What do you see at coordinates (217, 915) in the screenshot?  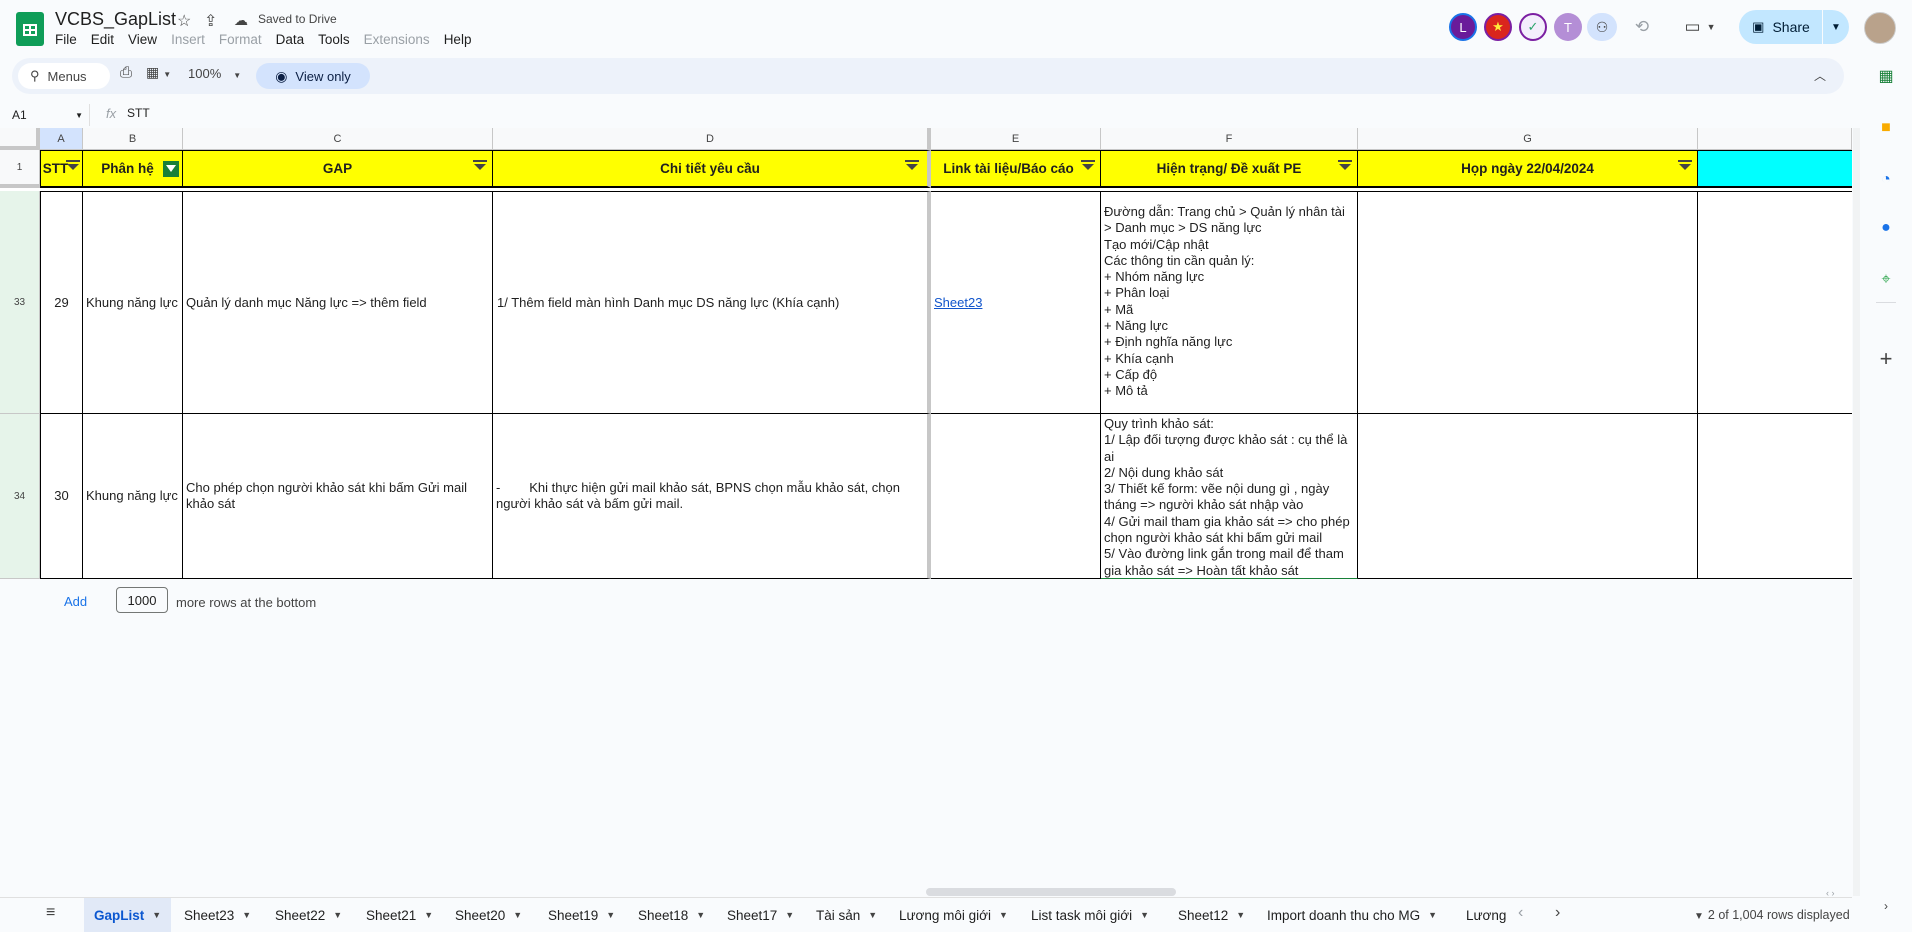 I see `tab-sheet23: Sheet23 ▼` at bounding box center [217, 915].